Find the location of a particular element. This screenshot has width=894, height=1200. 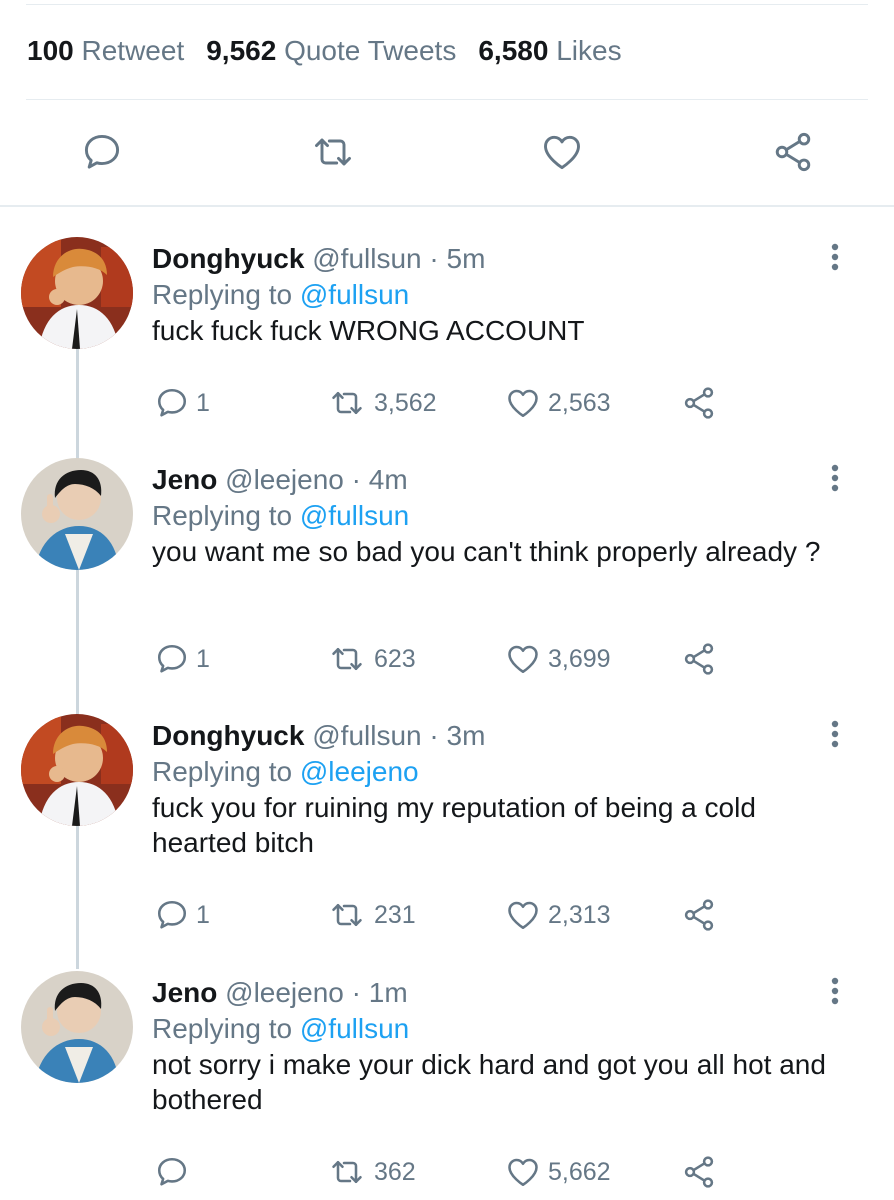

retweet-count: 231 is located at coordinates (395, 914).